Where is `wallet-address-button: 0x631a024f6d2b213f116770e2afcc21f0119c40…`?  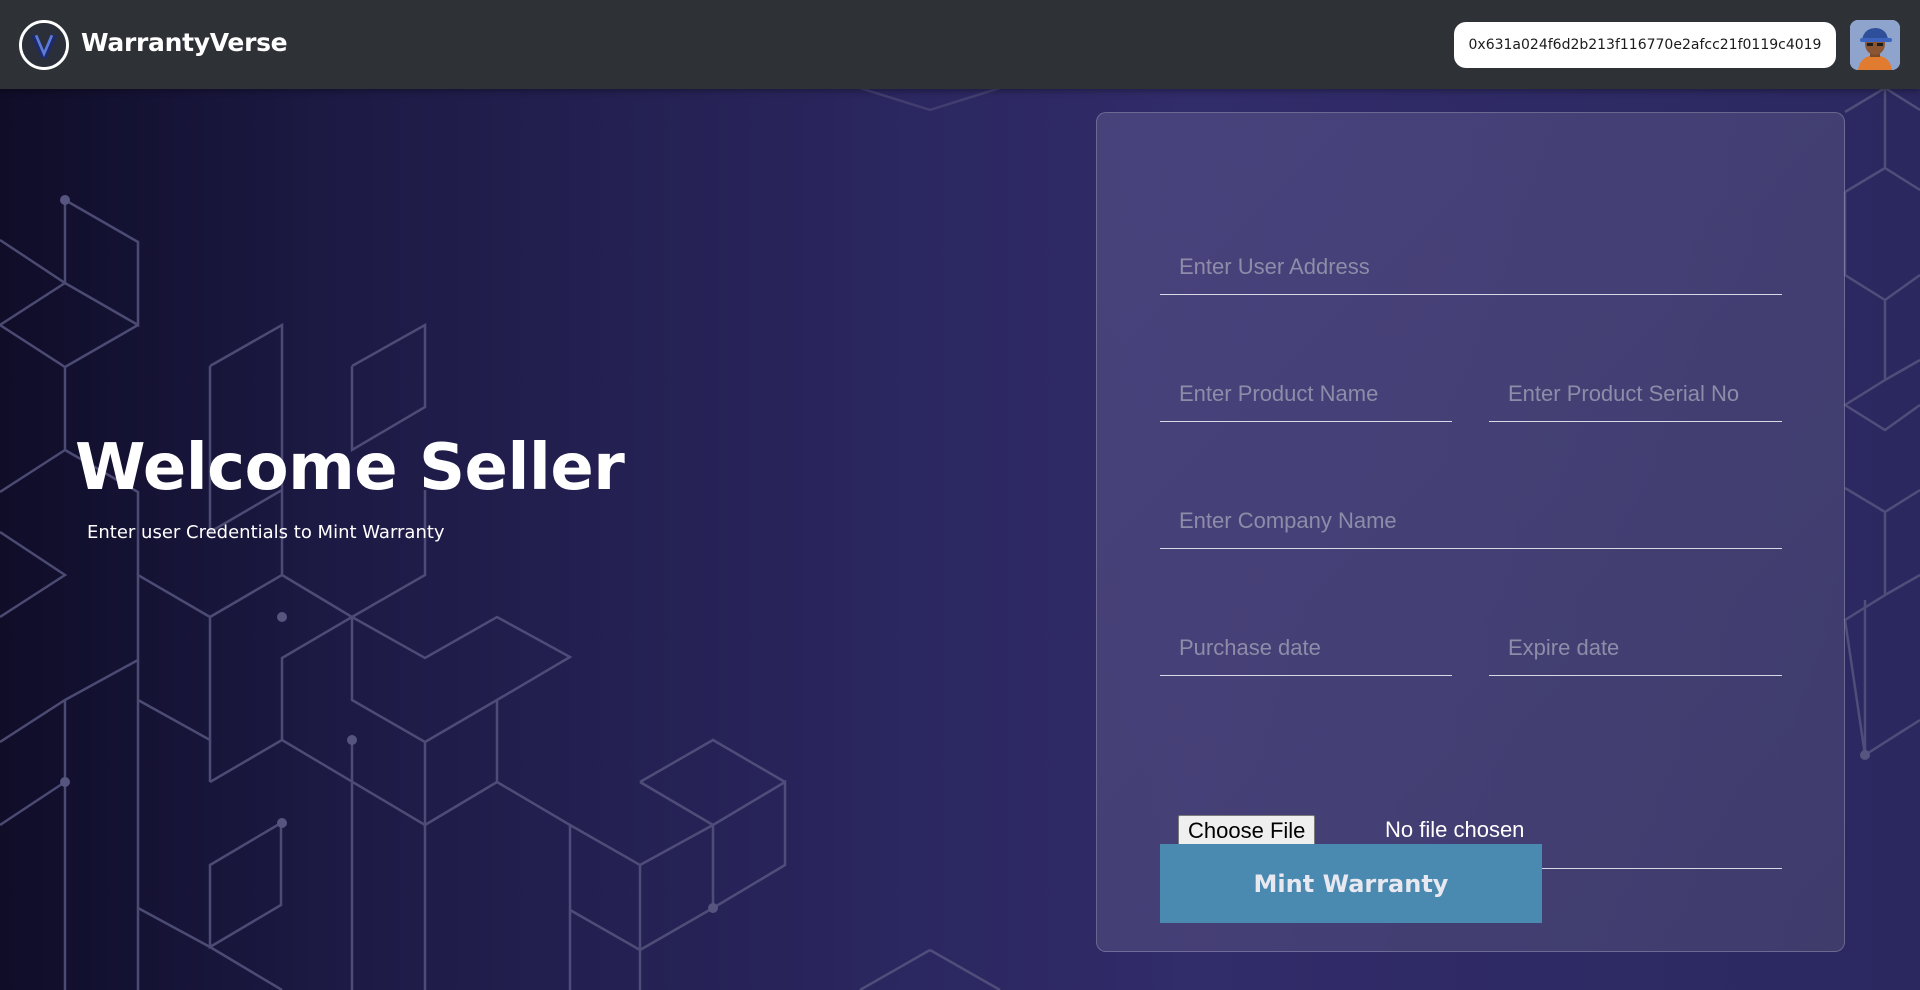
wallet-address-button: 0x631a024f6d2b213f116770e2afcc21f0119c40… is located at coordinates (1645, 45).